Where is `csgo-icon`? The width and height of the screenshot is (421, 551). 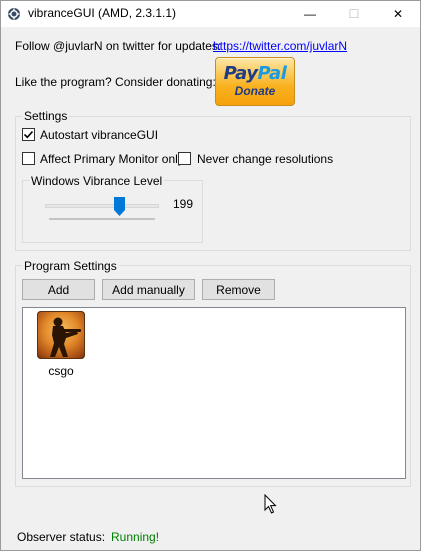
csgo-icon is located at coordinates (61, 335).